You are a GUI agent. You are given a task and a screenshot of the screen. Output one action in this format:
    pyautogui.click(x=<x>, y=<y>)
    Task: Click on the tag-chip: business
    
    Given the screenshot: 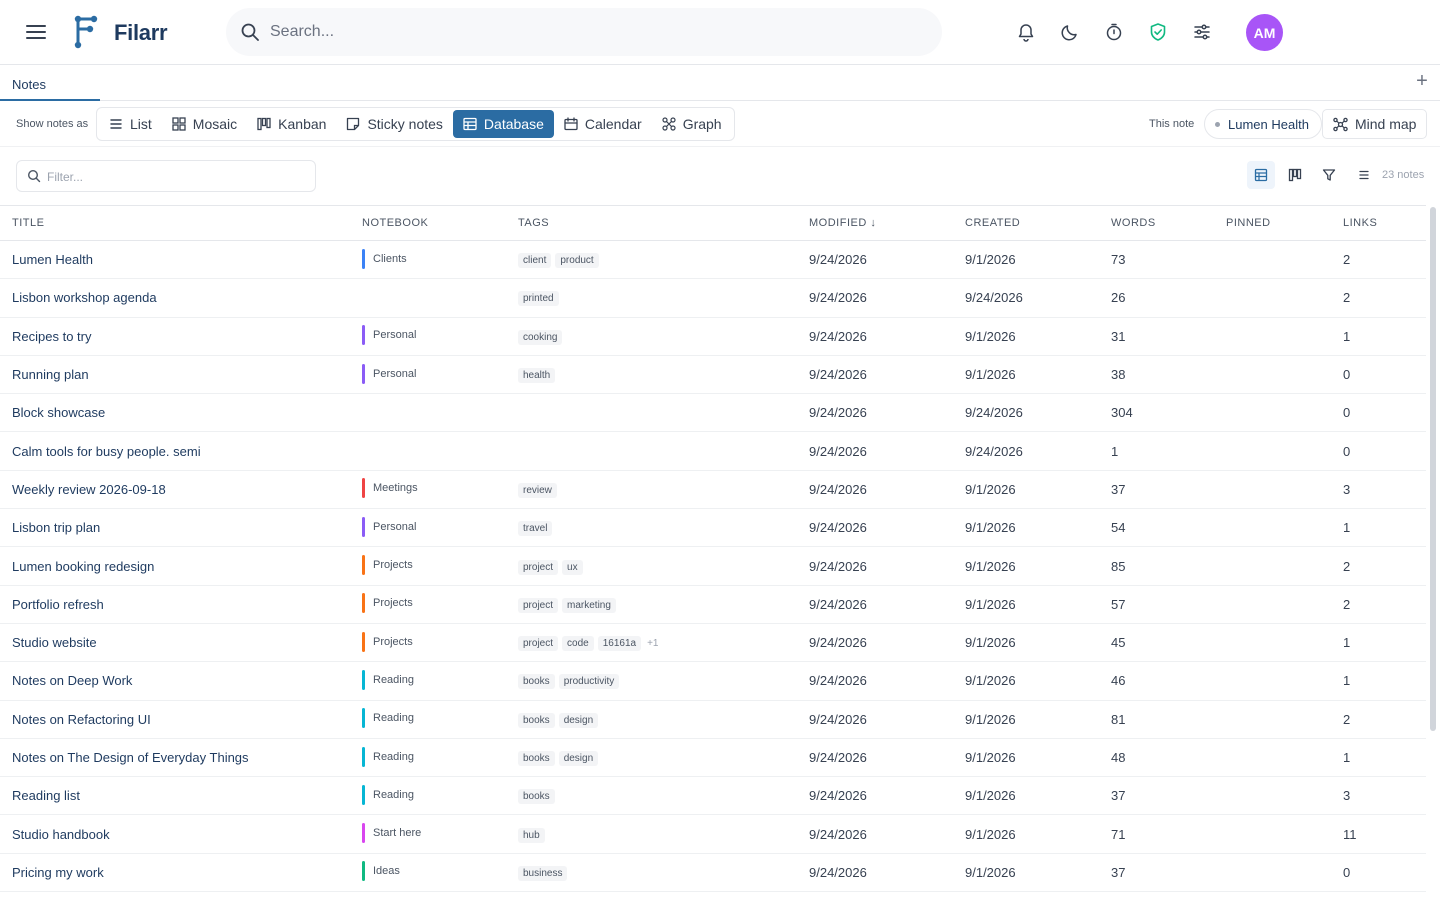 What is the action you would take?
    pyautogui.click(x=543, y=873)
    